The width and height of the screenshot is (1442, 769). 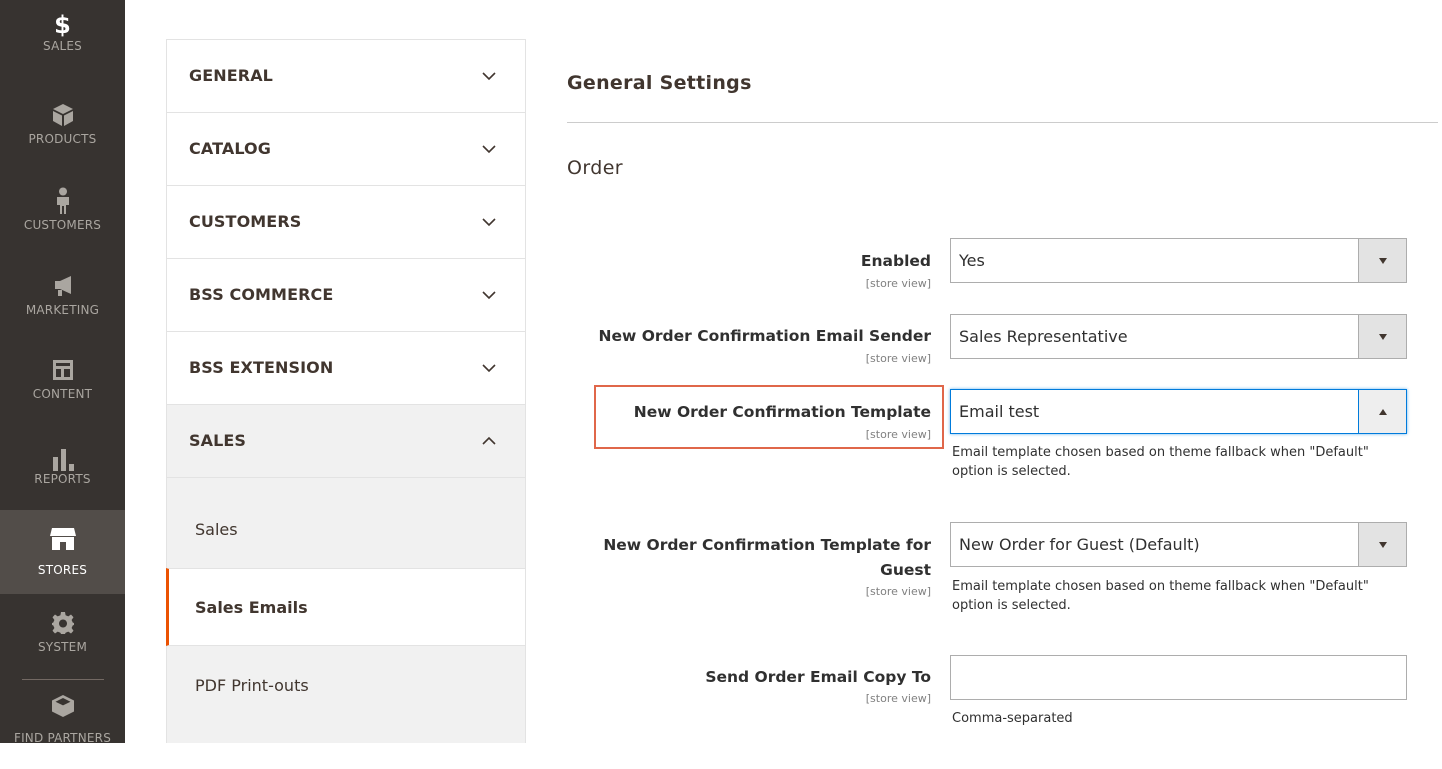 I want to click on highlight-annotation, so click(x=769, y=417).